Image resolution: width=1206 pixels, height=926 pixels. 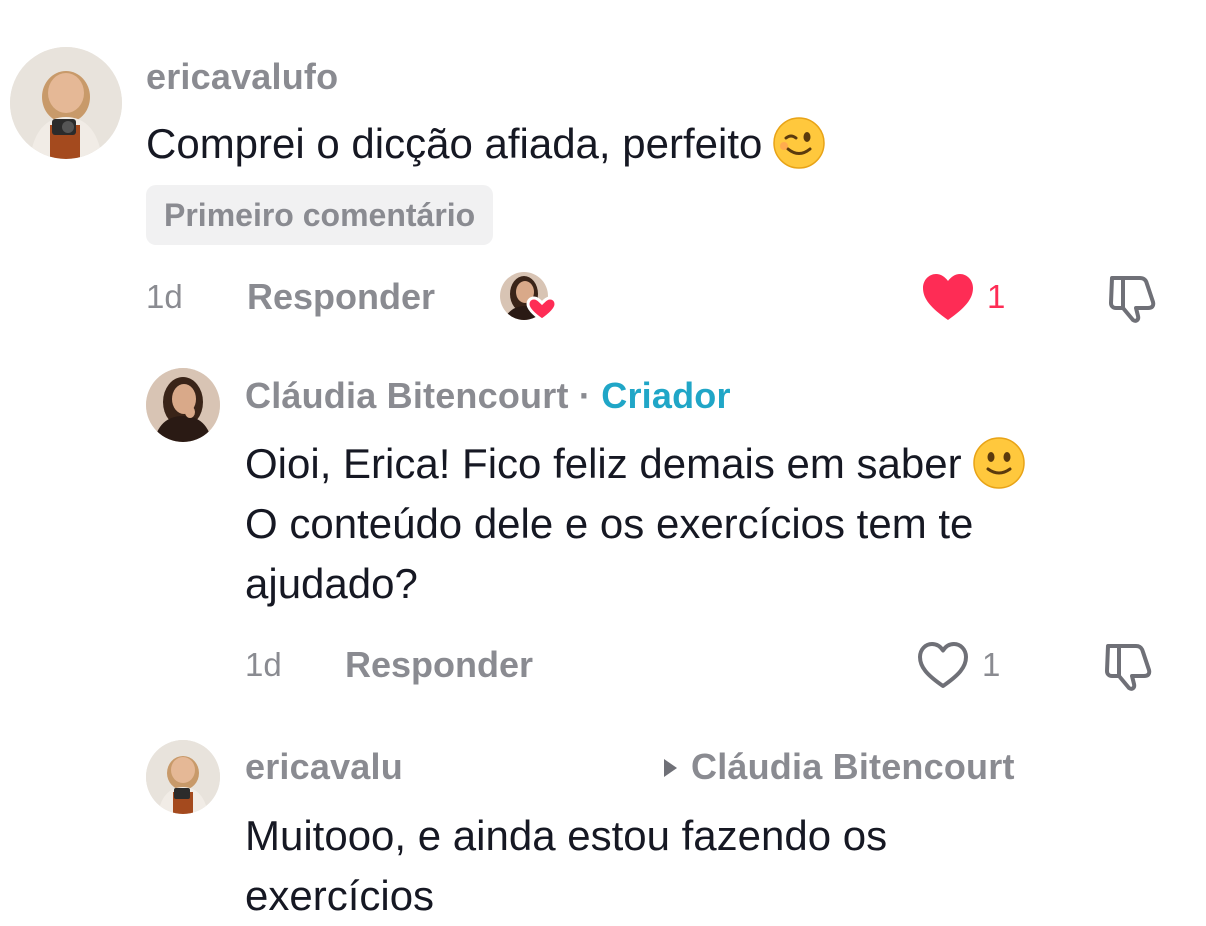 I want to click on heart-filled-icon, so click(x=948, y=297).